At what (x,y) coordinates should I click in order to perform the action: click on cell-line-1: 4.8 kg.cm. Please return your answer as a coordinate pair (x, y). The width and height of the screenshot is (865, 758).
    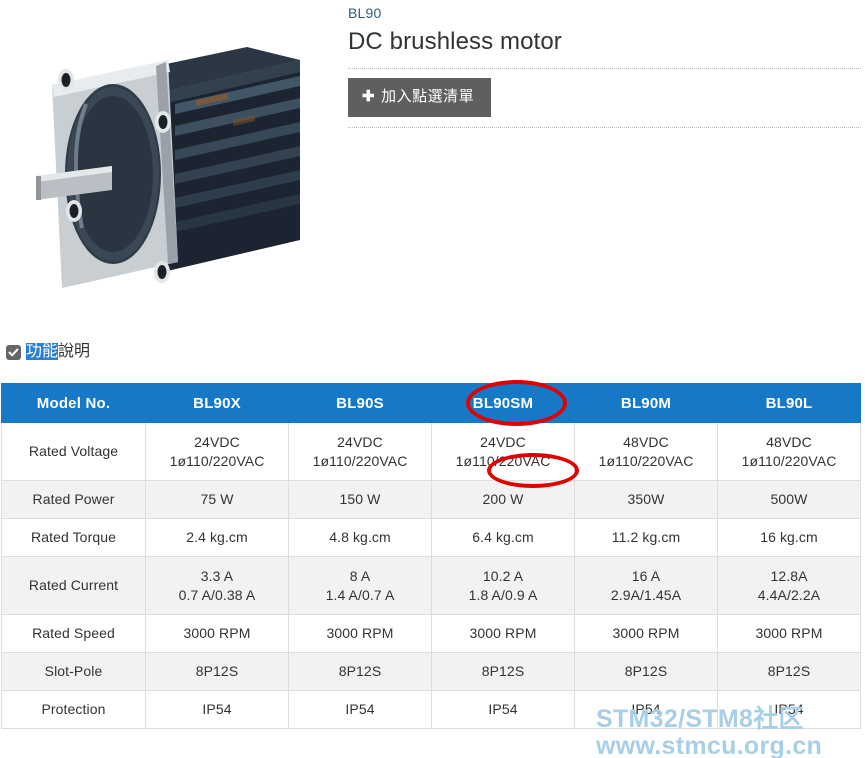
    Looking at the image, I should click on (360, 537).